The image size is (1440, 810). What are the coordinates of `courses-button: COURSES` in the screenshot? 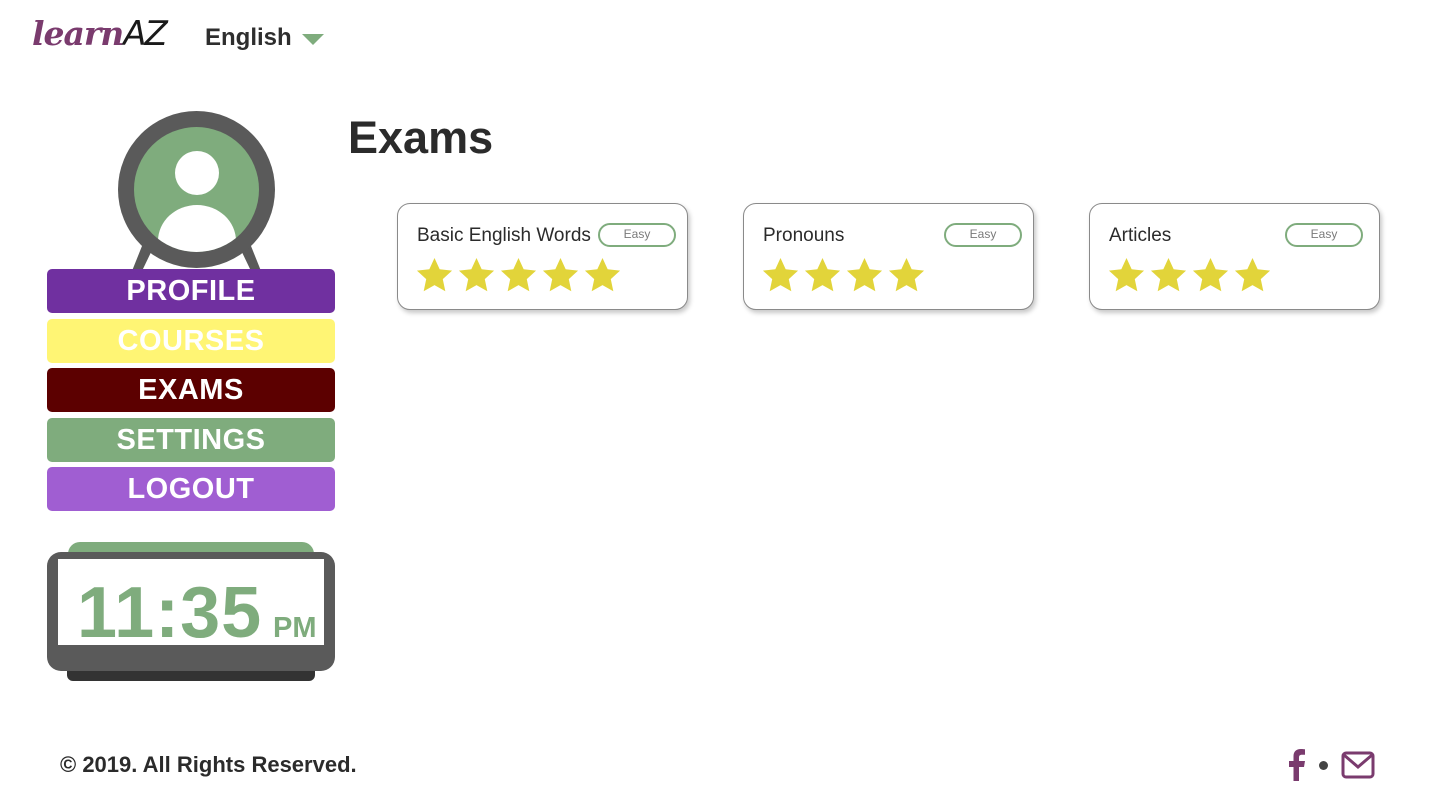 It's located at (191, 340).